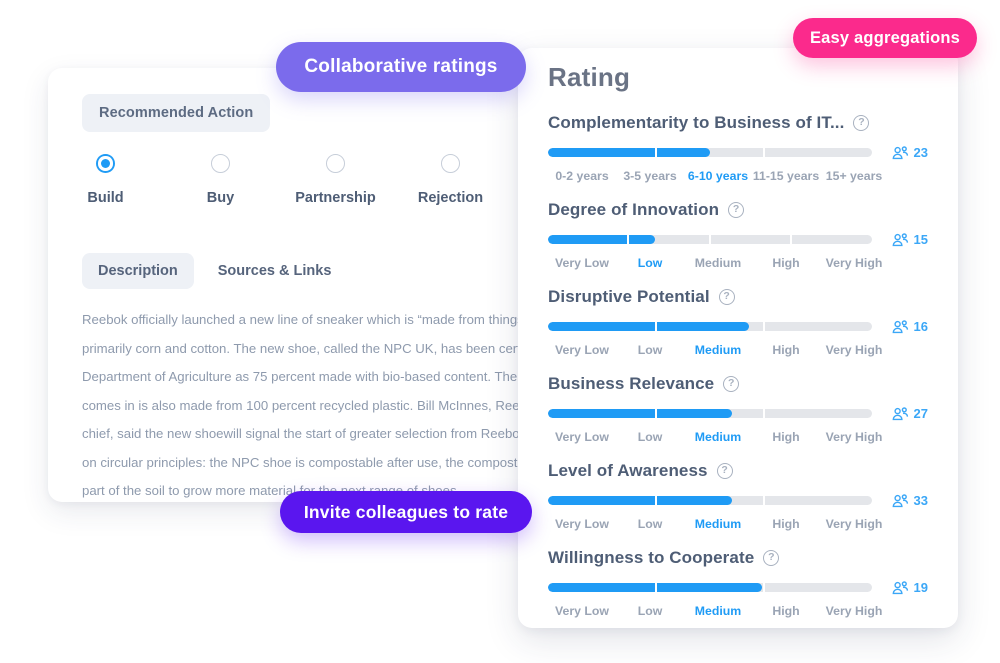 The height and width of the screenshot is (663, 1000). I want to click on voter-count: 33, so click(910, 500).